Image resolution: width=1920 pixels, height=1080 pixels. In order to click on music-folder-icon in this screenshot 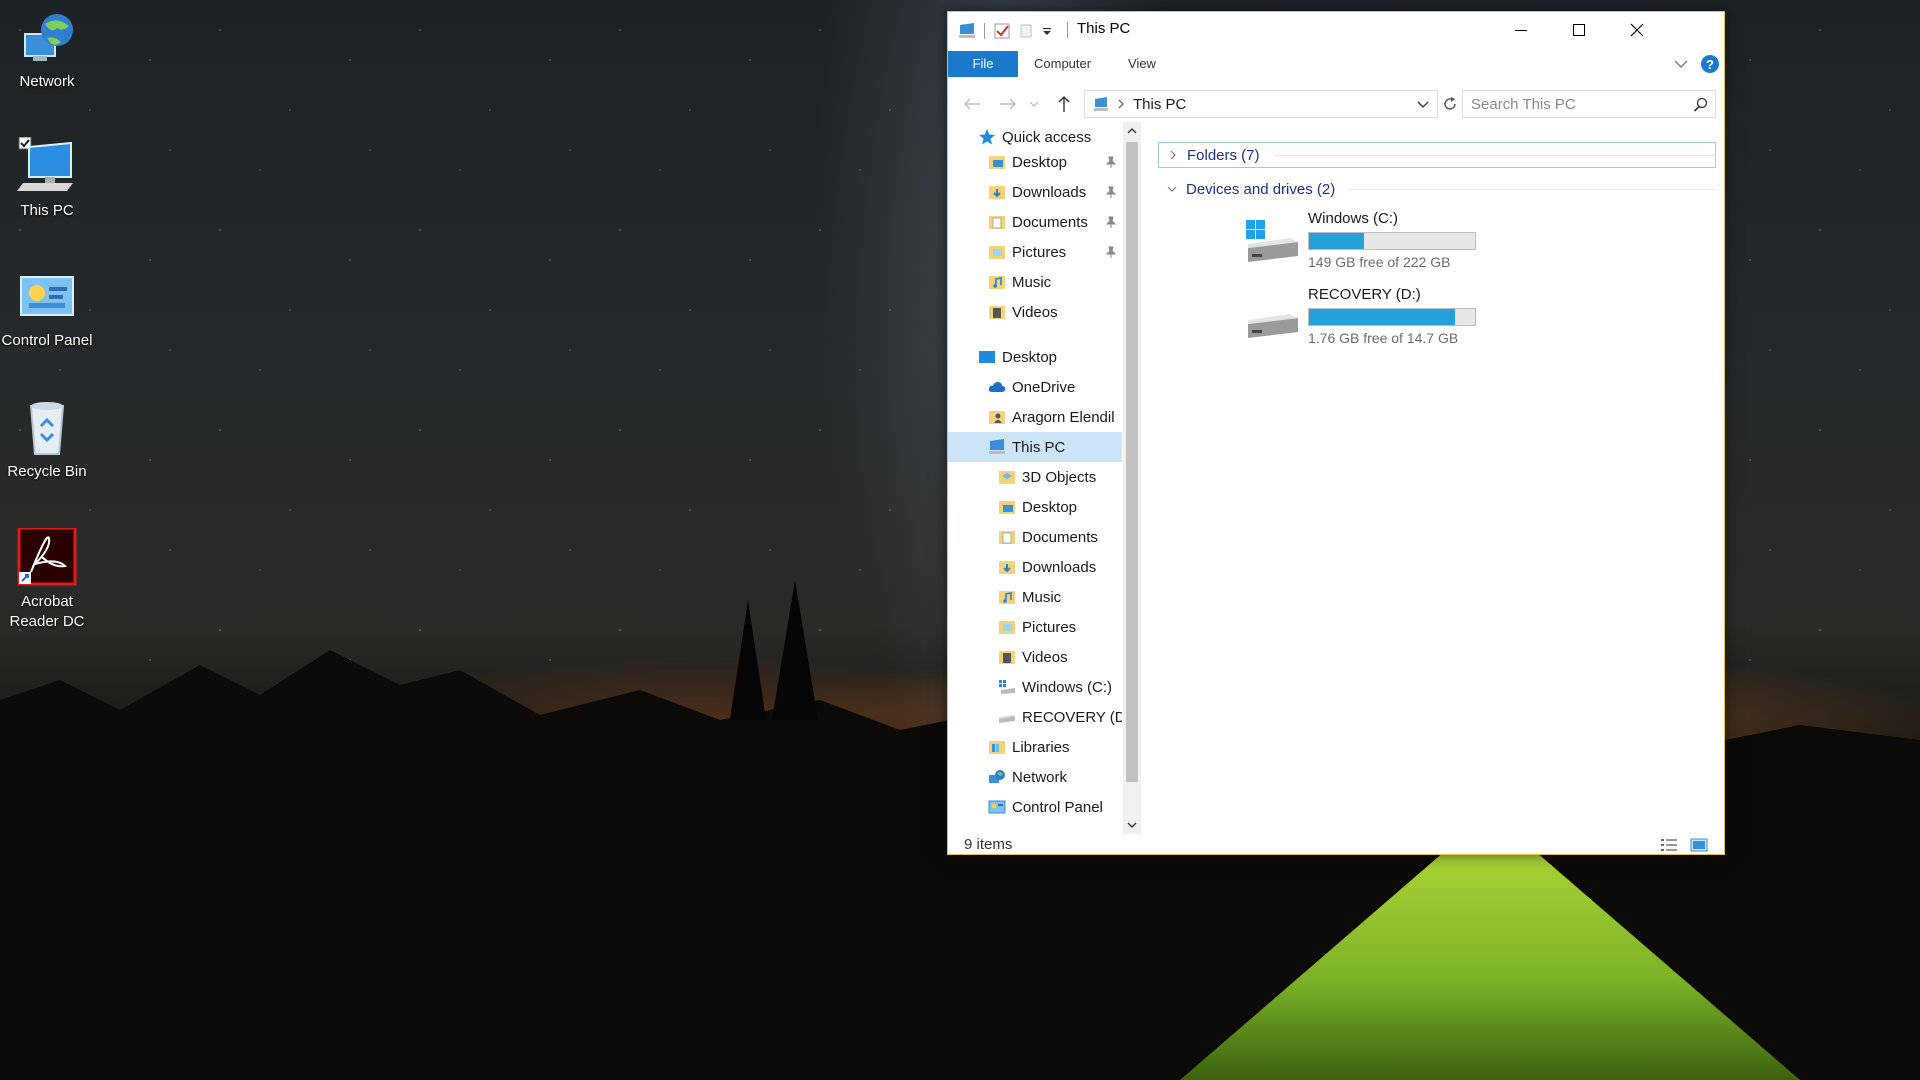, I will do `click(997, 282)`.